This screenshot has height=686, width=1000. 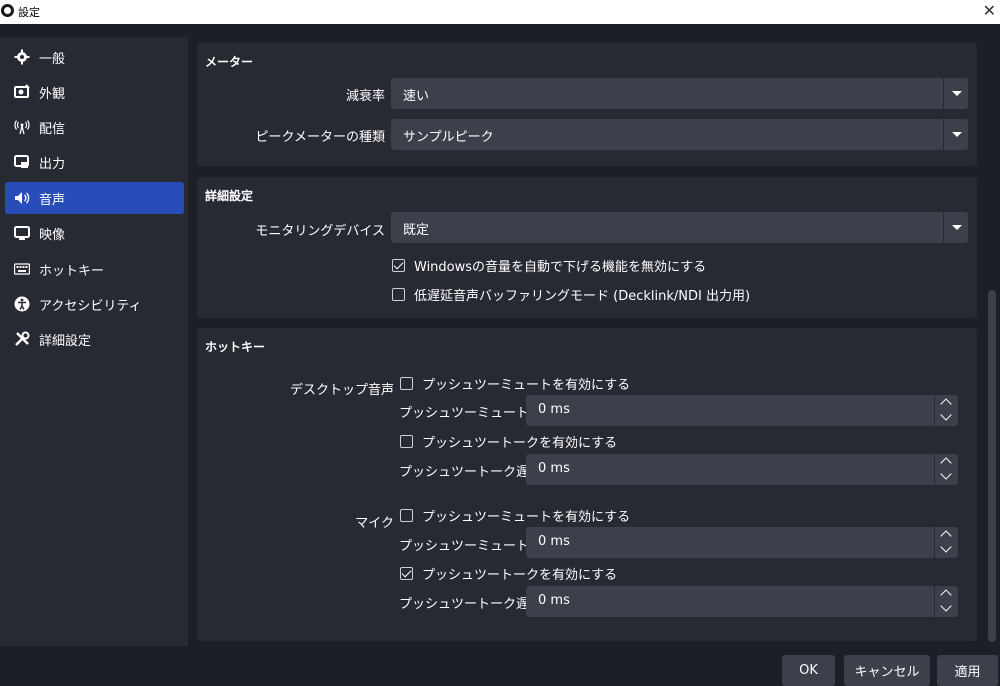 What do you see at coordinates (808, 670) in the screenshot?
I see `ok-button: OK` at bounding box center [808, 670].